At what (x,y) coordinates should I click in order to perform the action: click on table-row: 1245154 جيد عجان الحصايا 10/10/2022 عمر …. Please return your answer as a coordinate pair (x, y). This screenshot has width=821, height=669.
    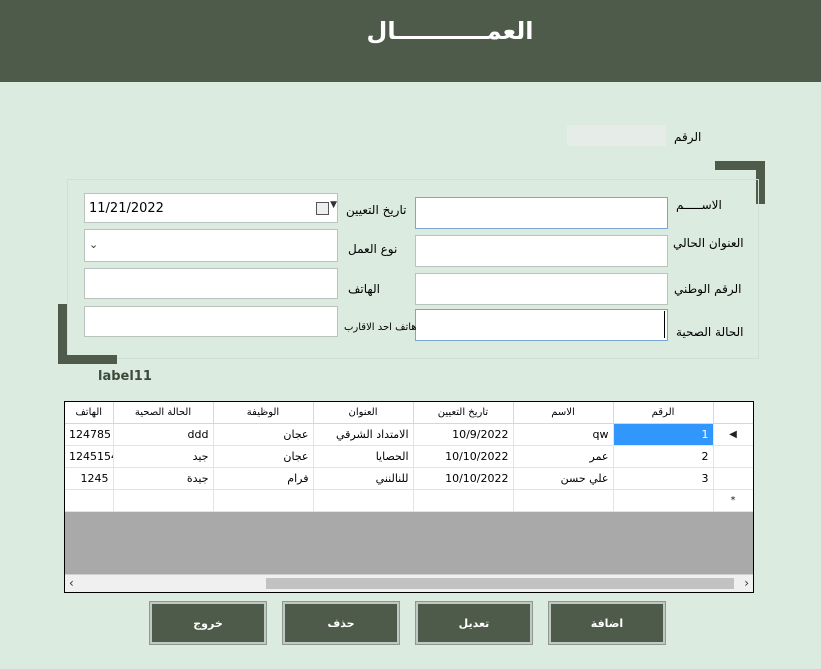
    Looking at the image, I should click on (409, 456).